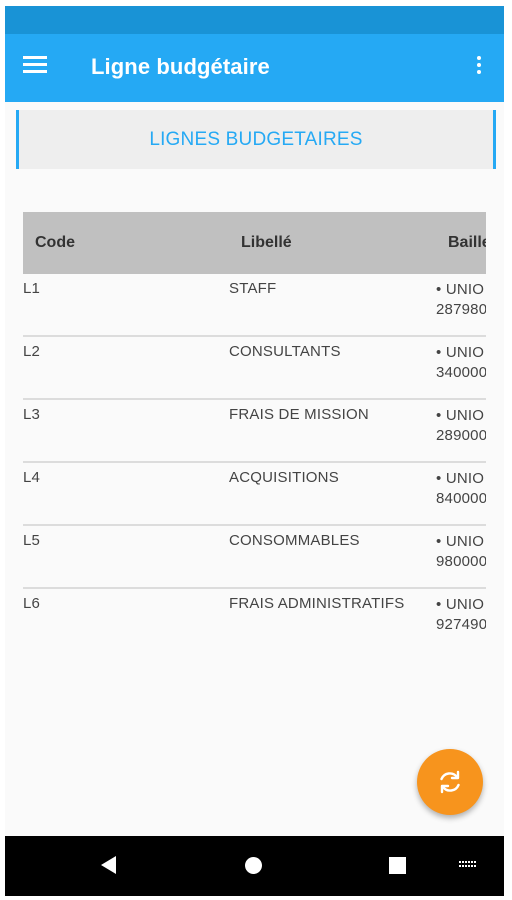  Describe the element at coordinates (469, 865) in the screenshot. I see `keyboard-icon` at that location.